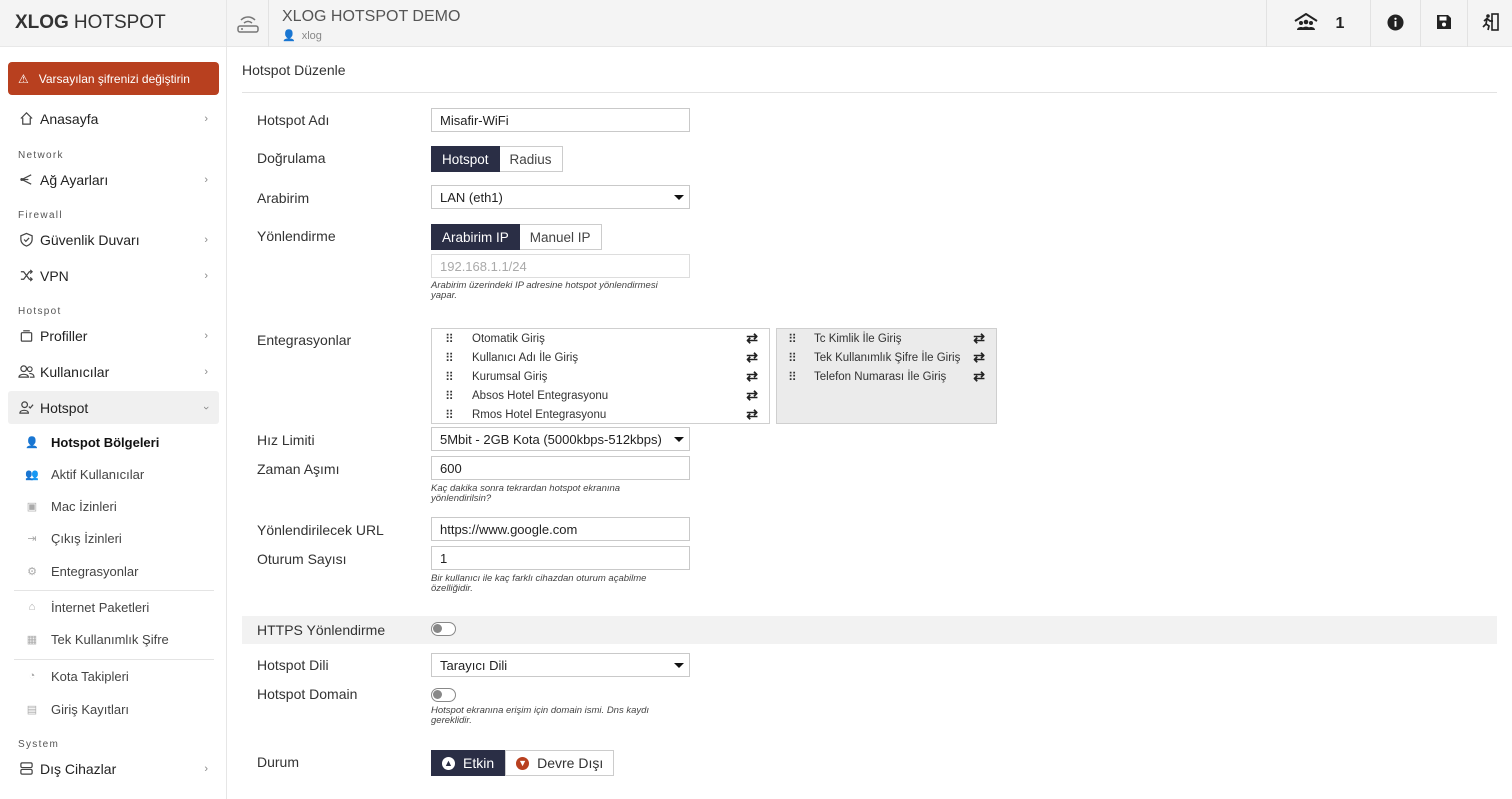 The width and height of the screenshot is (1512, 799). What do you see at coordinates (114, 590) in the screenshot?
I see `sidebar-divider` at bounding box center [114, 590].